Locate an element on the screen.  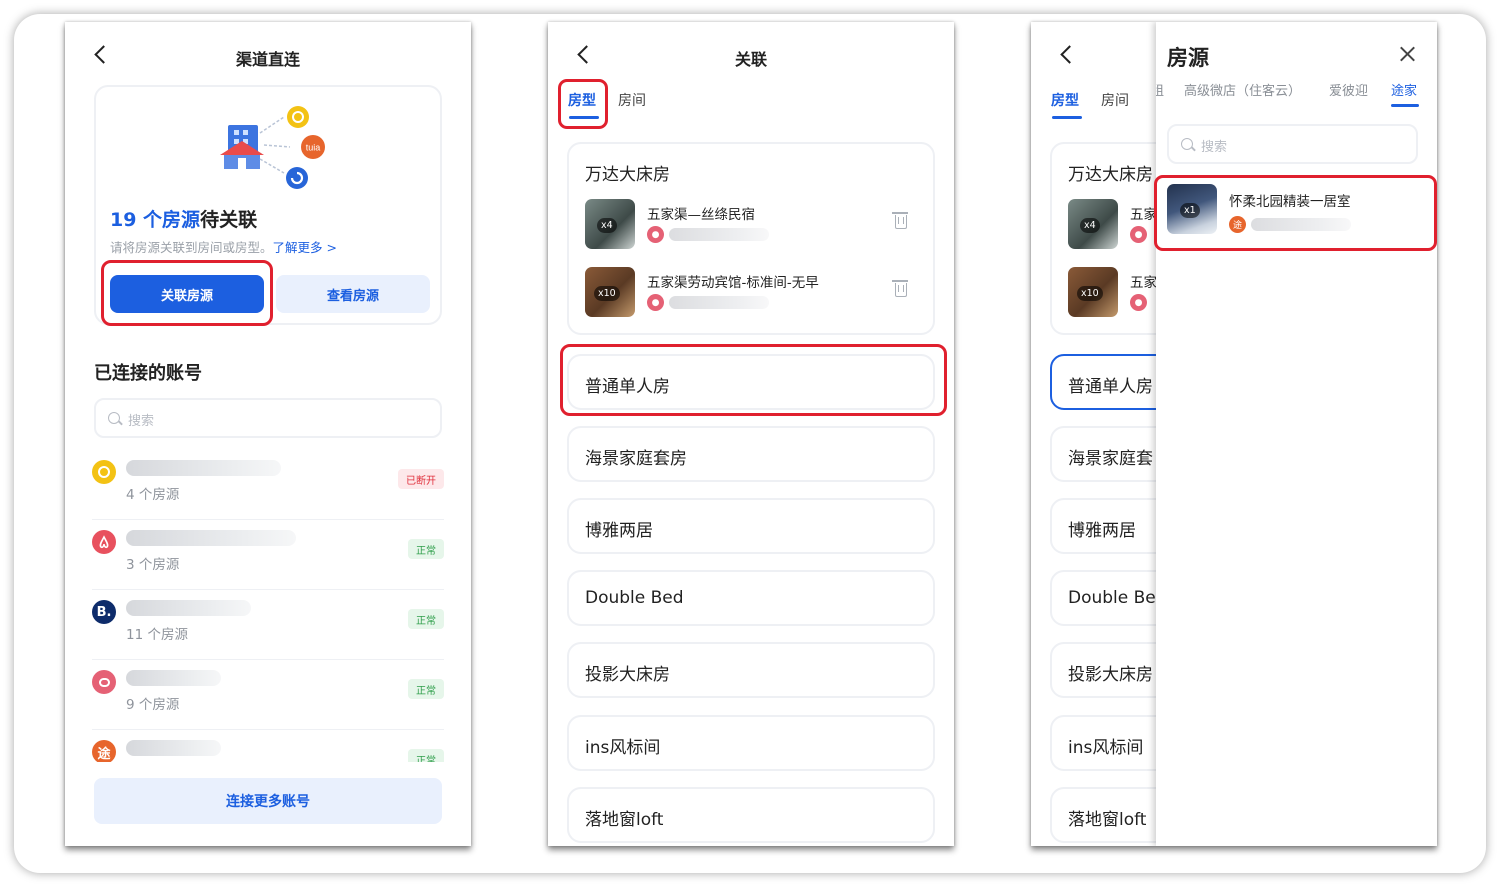
learn-more-link: 了解更多 > is located at coordinates (305, 247).